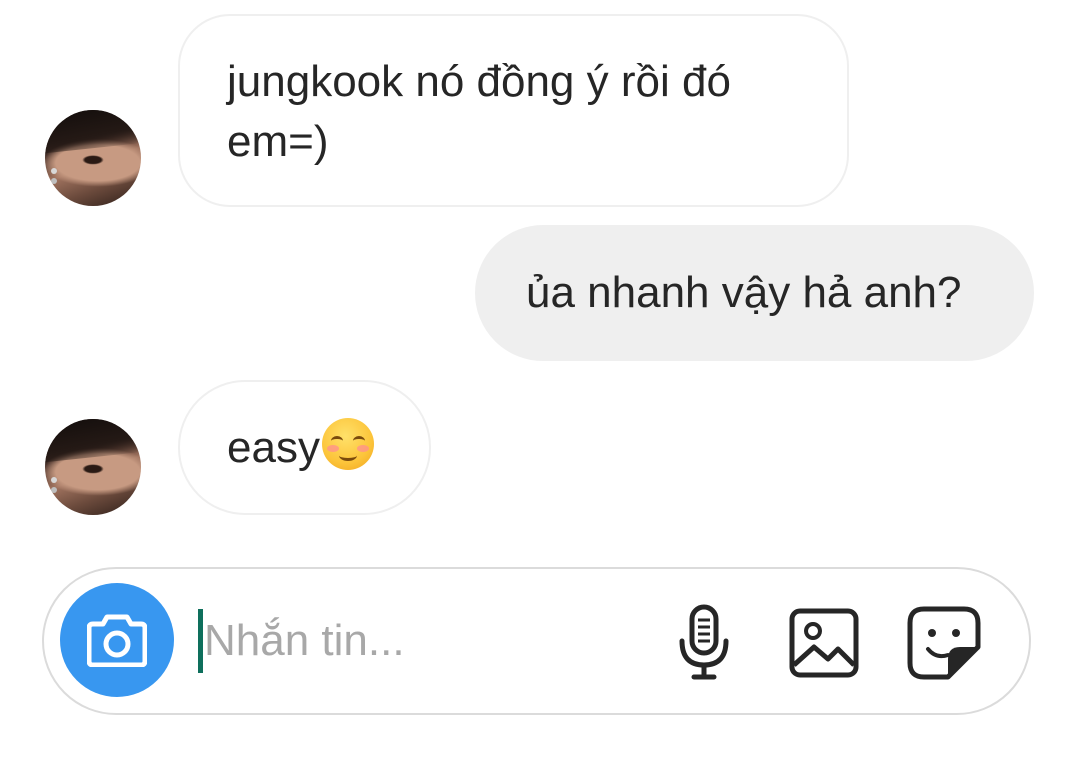  Describe the element at coordinates (744, 292) in the screenshot. I see `message-text: ủa nhanh vậy hả anh?` at that location.